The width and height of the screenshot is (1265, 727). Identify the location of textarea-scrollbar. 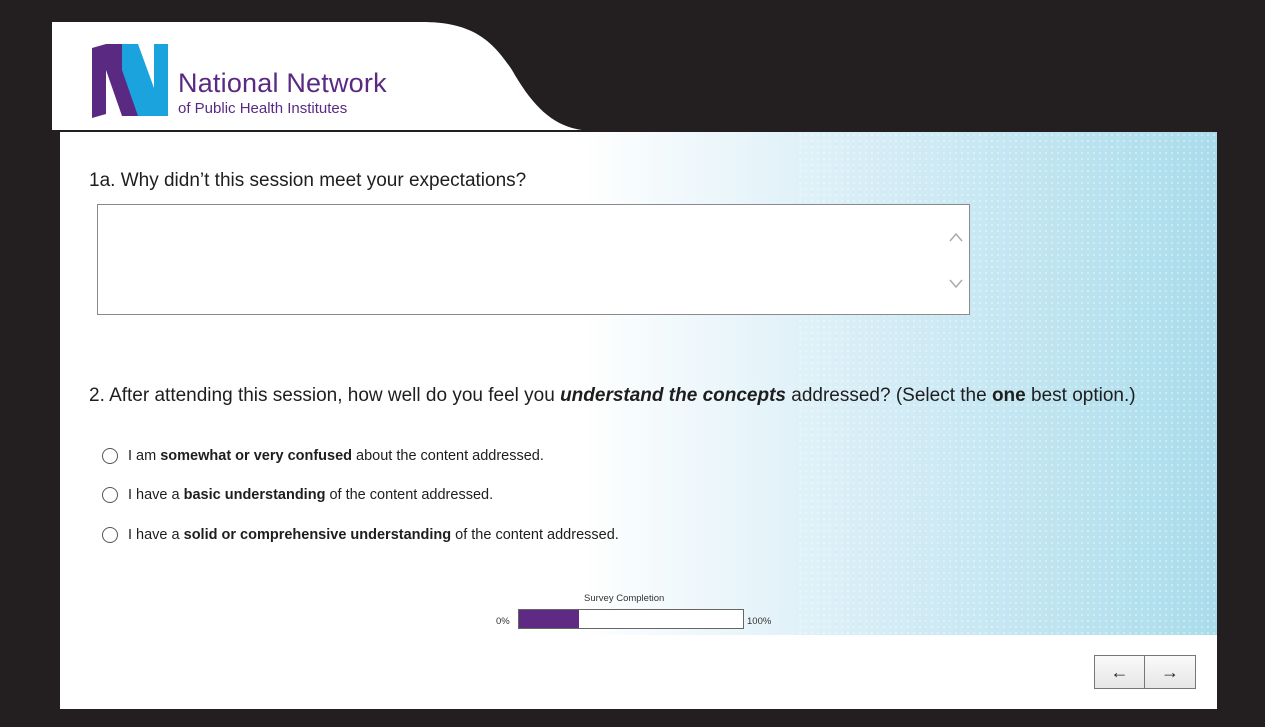
(956, 262).